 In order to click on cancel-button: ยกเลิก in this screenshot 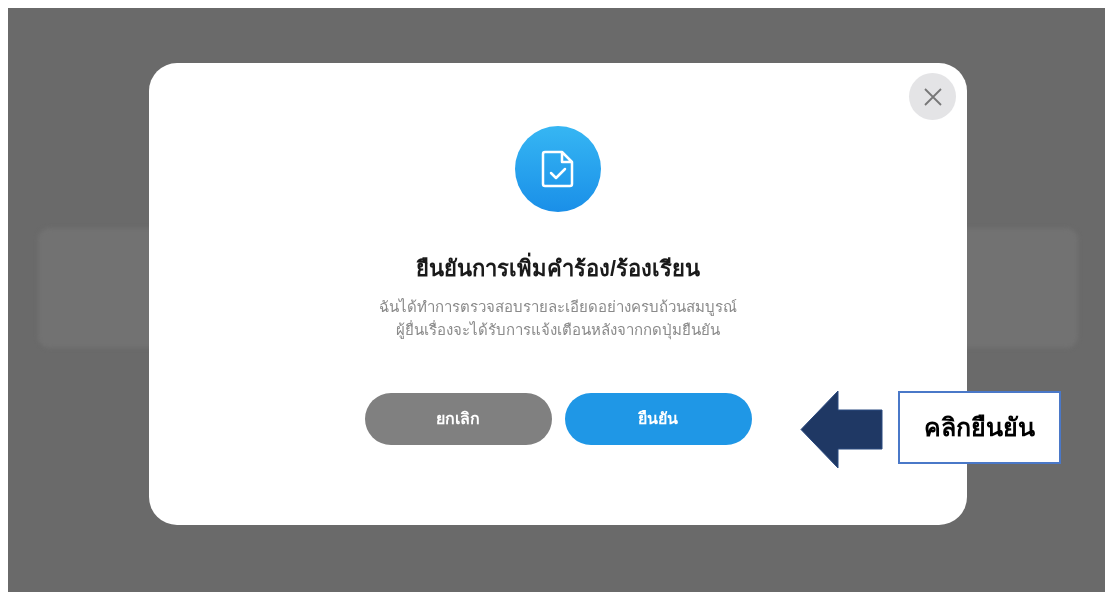, I will do `click(458, 419)`.